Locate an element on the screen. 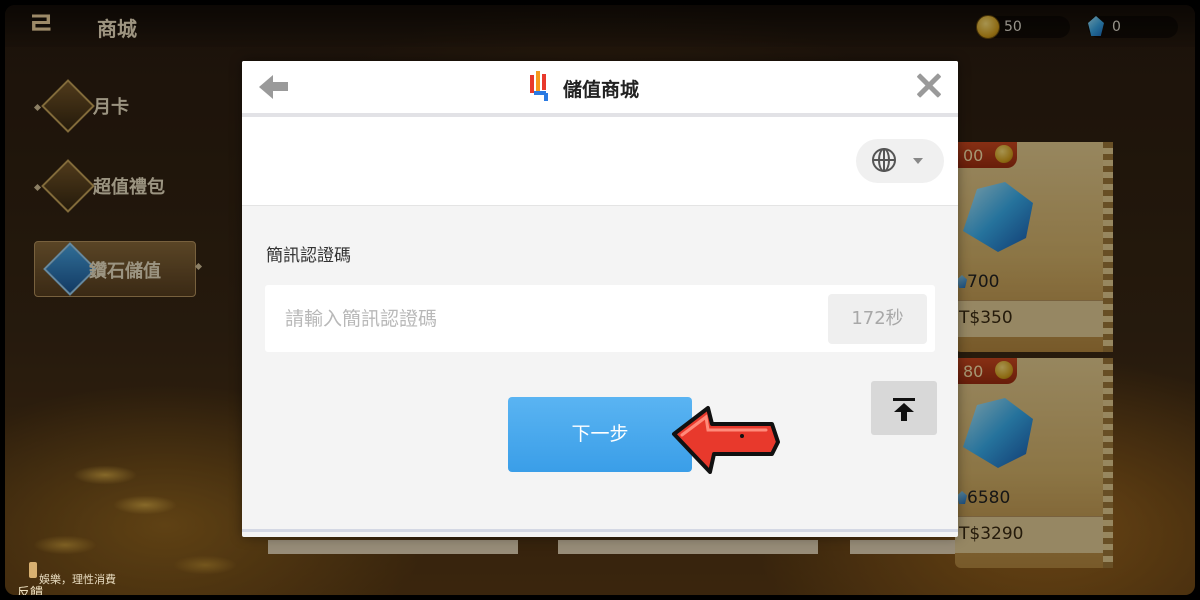 This screenshot has height=600, width=1200. health-notice: 娛樂，理性消費 is located at coordinates (77, 579).